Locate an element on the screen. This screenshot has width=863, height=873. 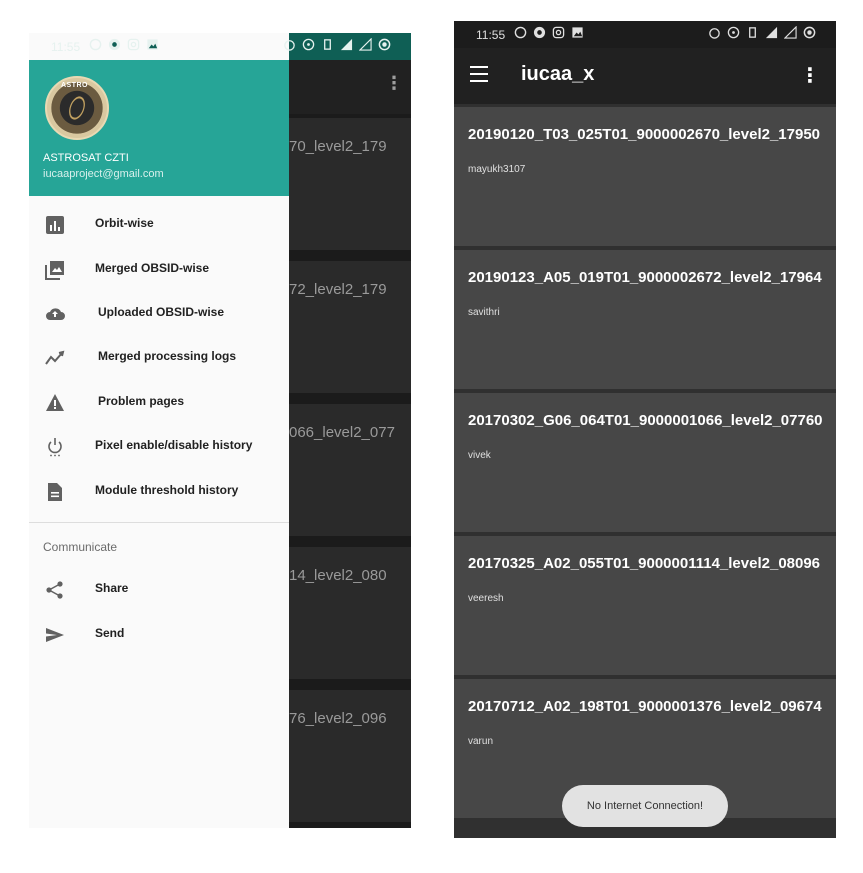
menu-item-send: Send is located at coordinates (159, 635).